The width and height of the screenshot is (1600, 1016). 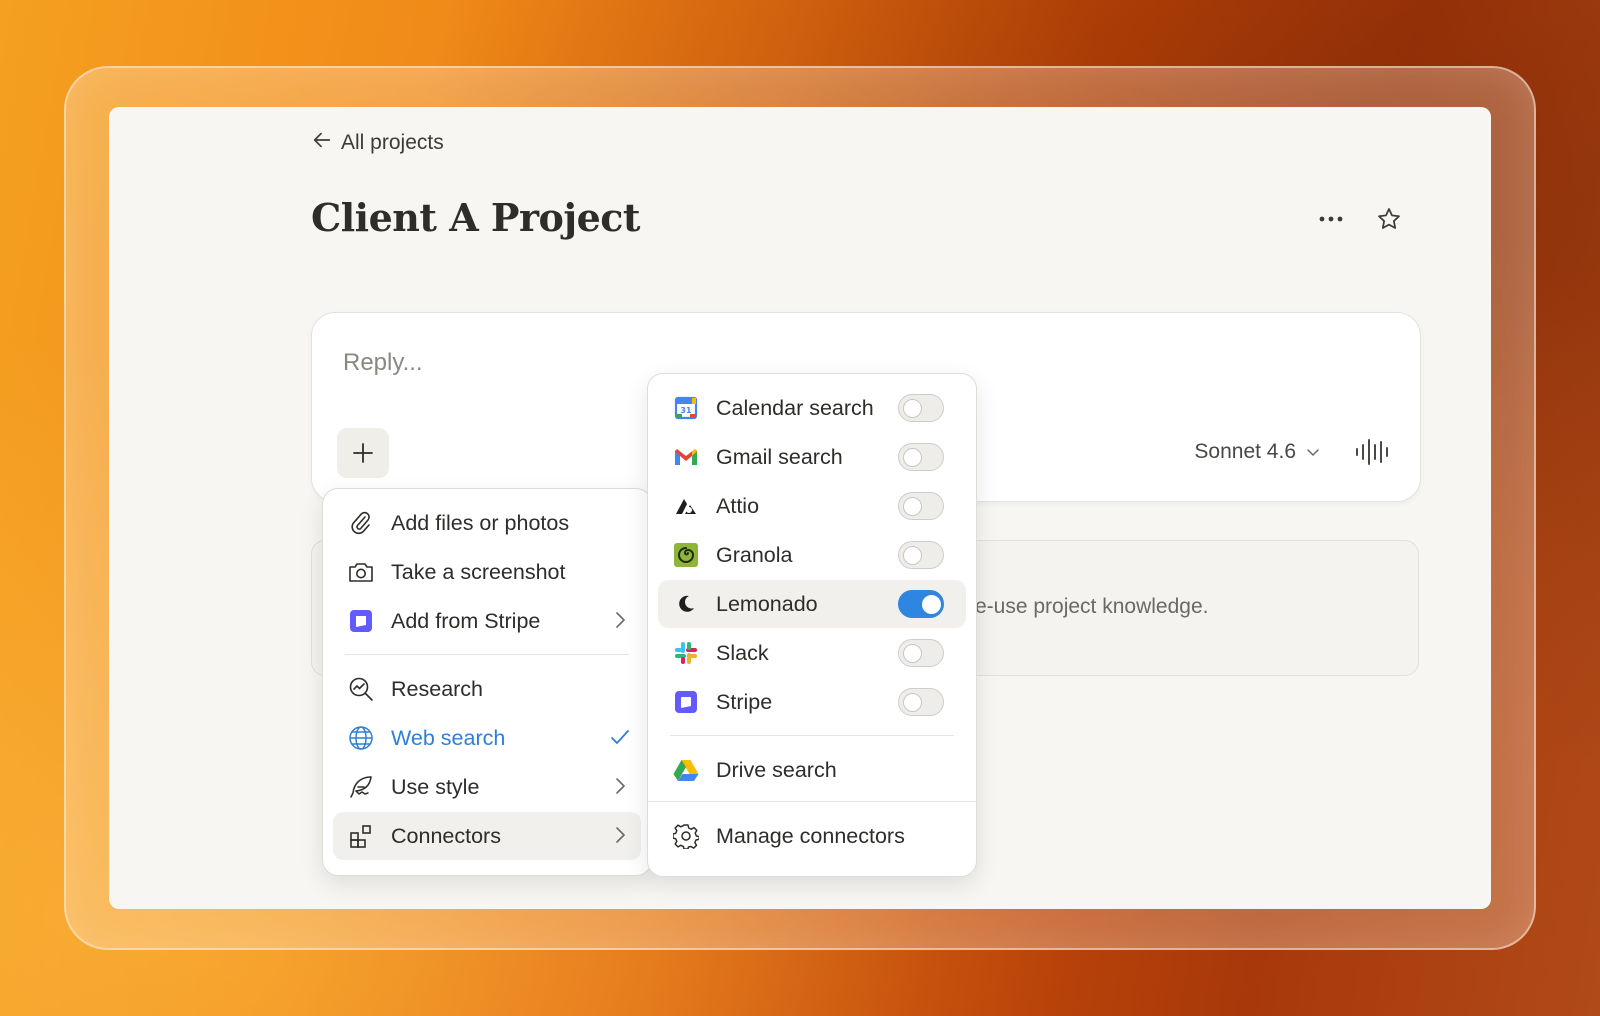 I want to click on connector-drive-search: Drive search, so click(x=812, y=770).